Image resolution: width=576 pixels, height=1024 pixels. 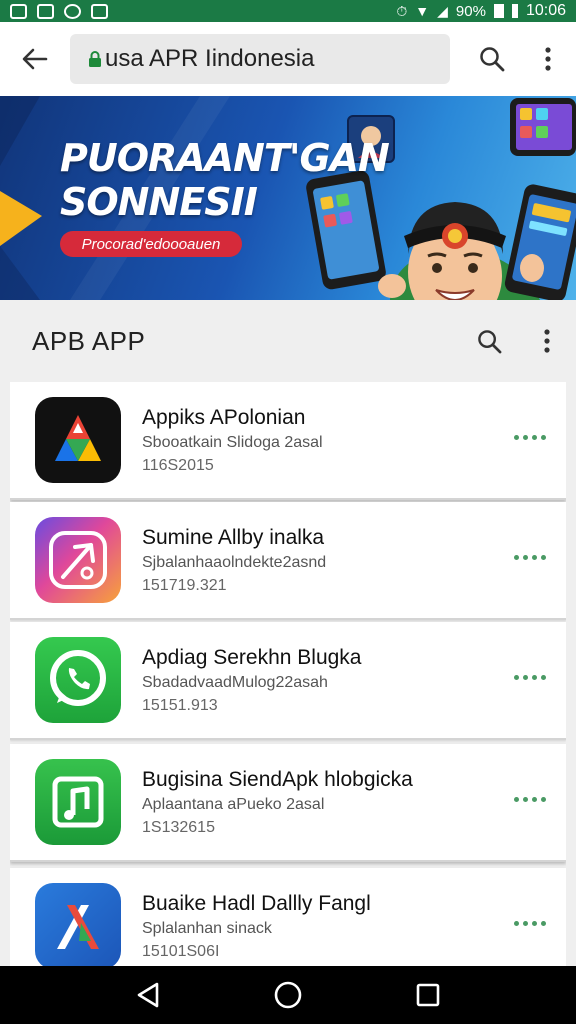 I want to click on address-bar: usa APR Iindonesia, so click(x=260, y=59).